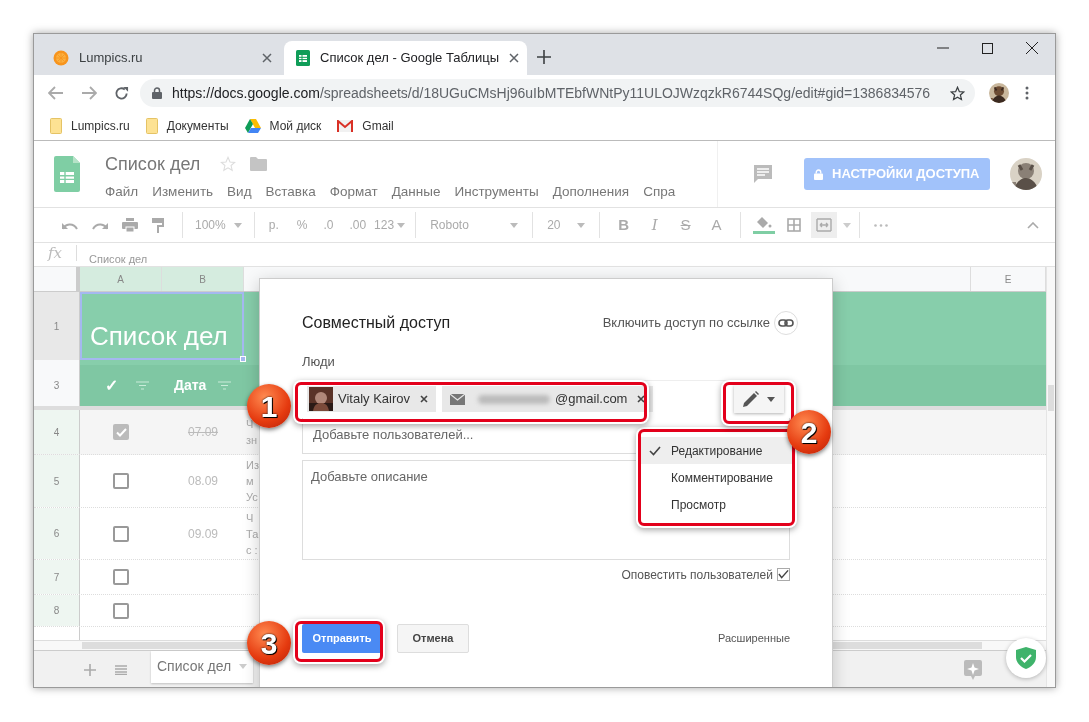 Image resolution: width=1089 pixels, height=722 pixels. I want to click on date-cell-text: 08.09, so click(203, 481).